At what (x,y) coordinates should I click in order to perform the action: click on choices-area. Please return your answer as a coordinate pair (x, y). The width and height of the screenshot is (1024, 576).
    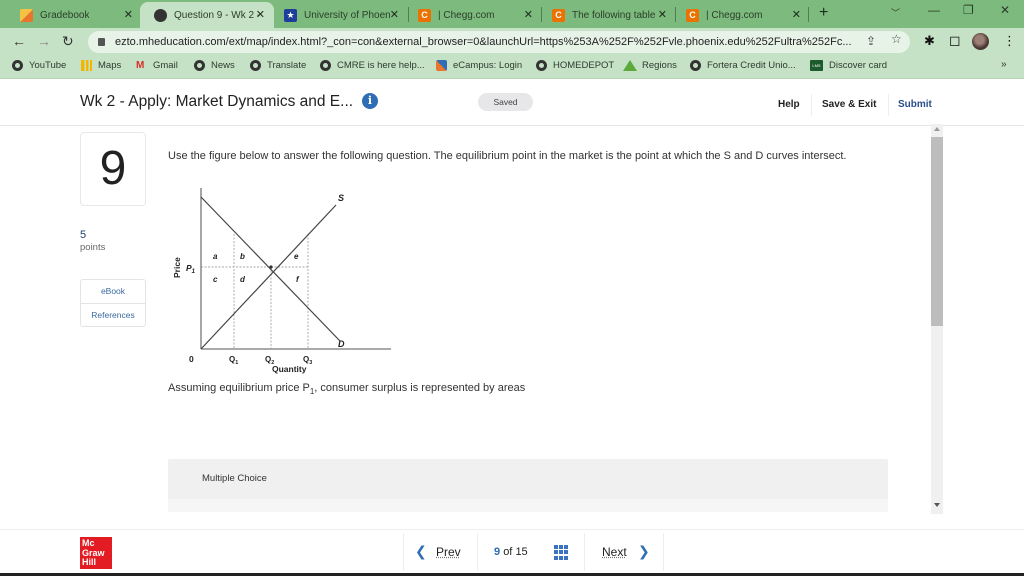
    Looking at the image, I should click on (528, 505).